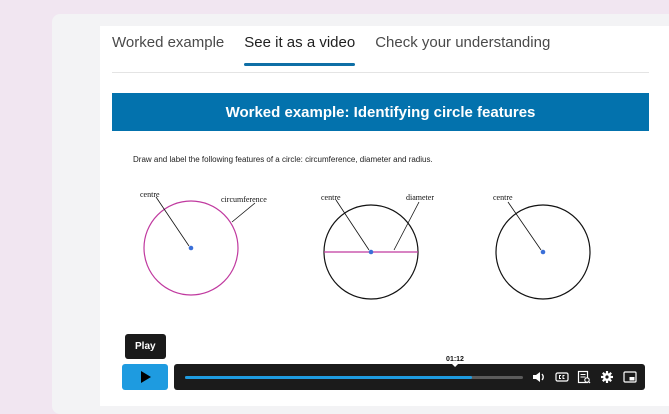 The height and width of the screenshot is (414, 669). Describe the element at coordinates (607, 377) in the screenshot. I see `settings-icon` at that location.